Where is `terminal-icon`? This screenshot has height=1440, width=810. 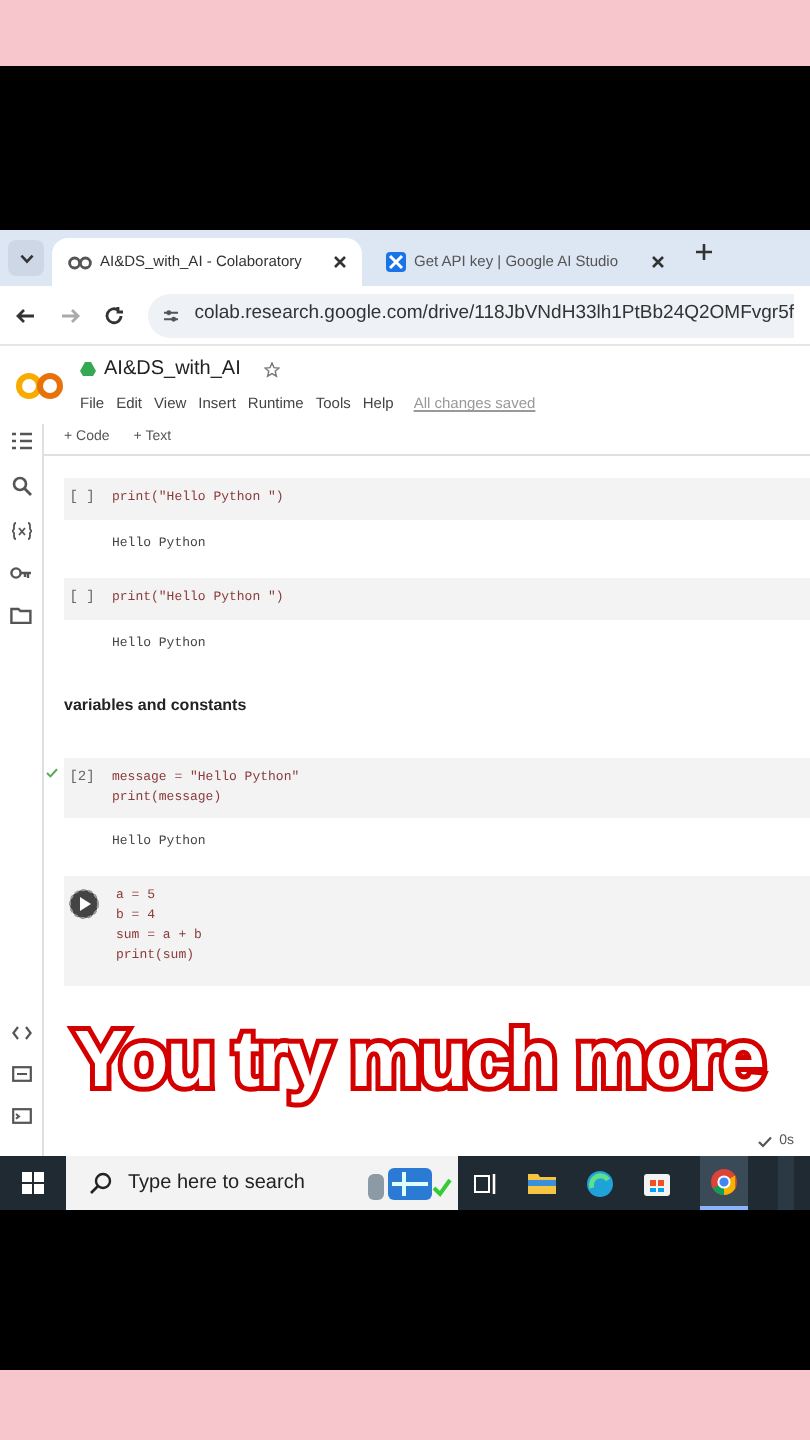 terminal-icon is located at coordinates (21, 1116).